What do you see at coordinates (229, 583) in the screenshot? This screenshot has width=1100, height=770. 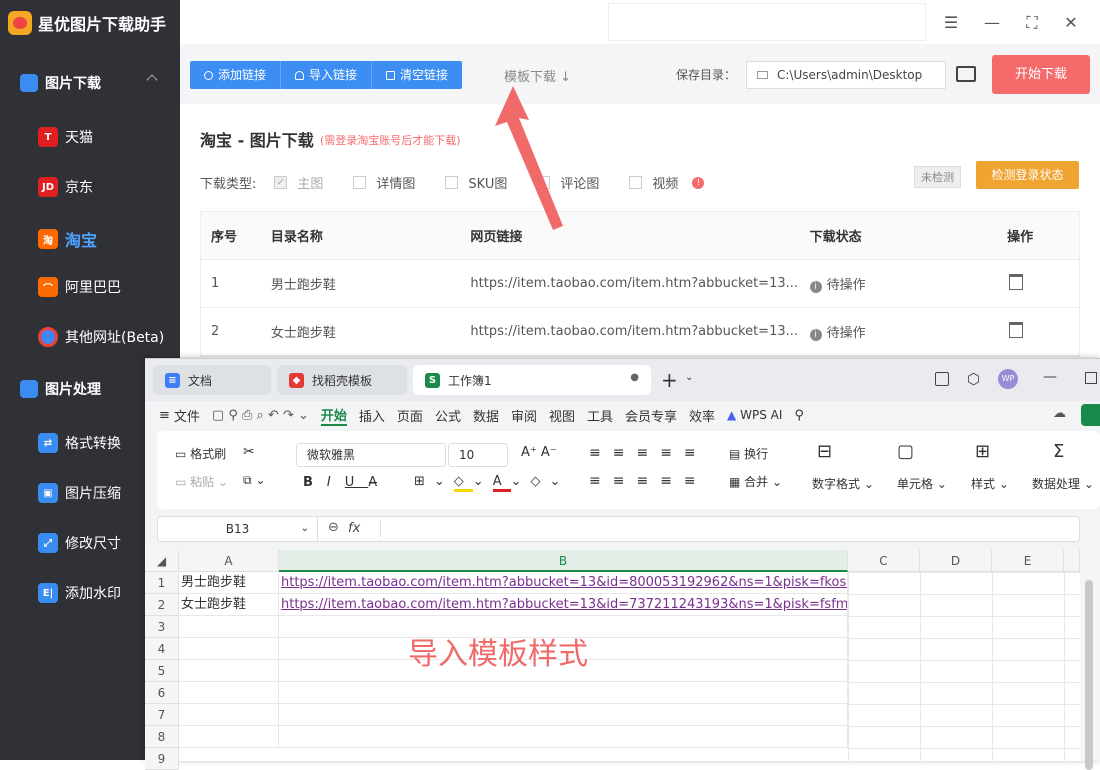 I see `cell-a1: 男士跑步鞋` at bounding box center [229, 583].